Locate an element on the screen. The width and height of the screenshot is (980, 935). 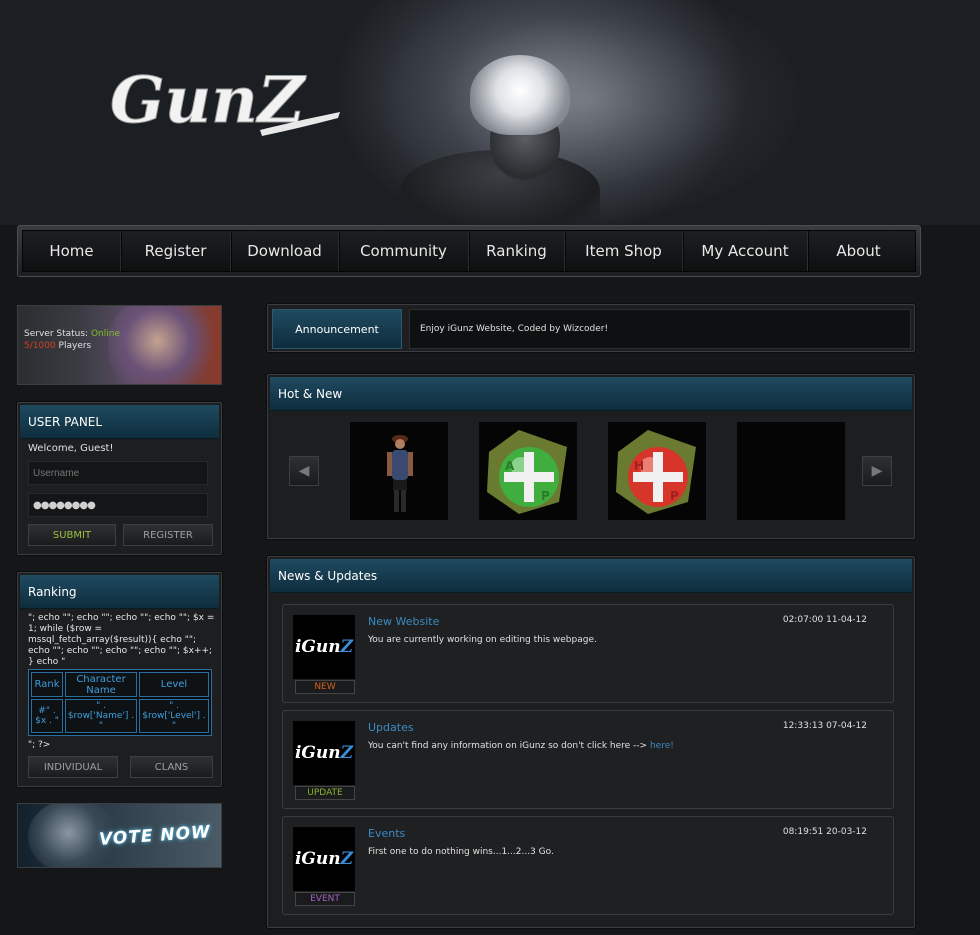
news-title: News & Updates is located at coordinates (591, 576).